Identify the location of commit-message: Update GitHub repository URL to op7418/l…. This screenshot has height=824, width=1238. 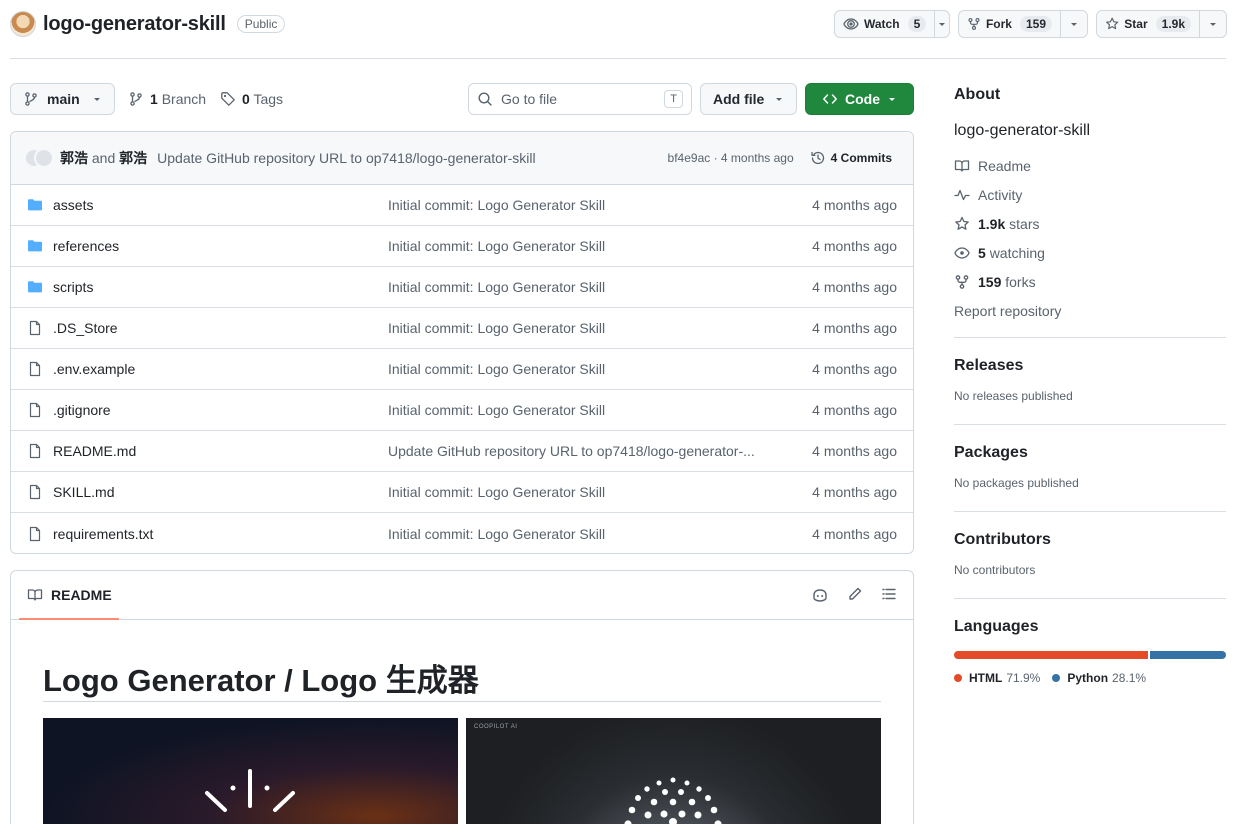
(346, 158).